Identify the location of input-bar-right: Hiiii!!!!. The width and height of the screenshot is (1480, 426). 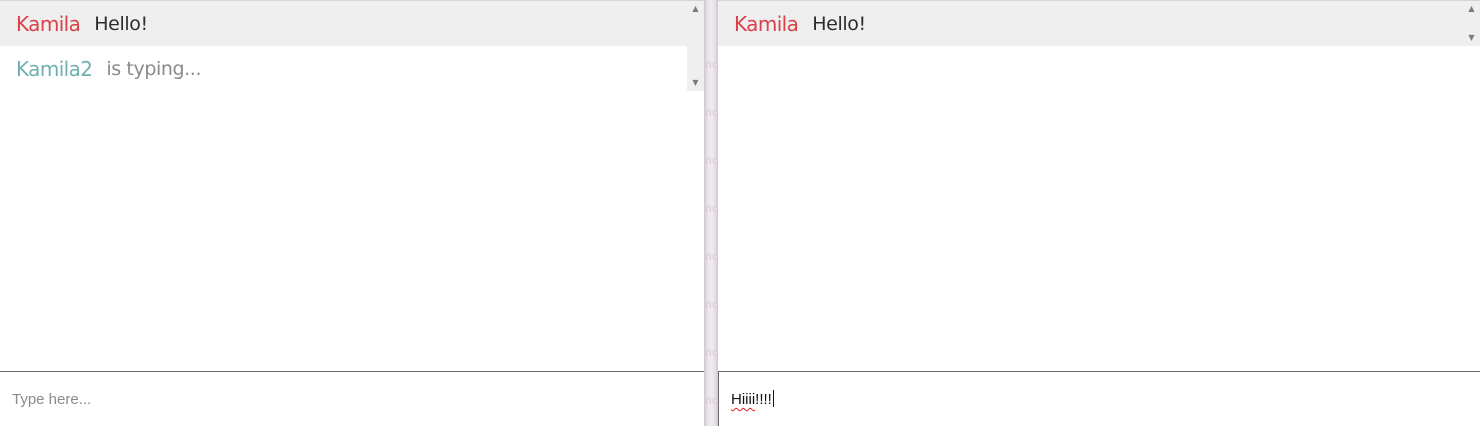
(1099, 398).